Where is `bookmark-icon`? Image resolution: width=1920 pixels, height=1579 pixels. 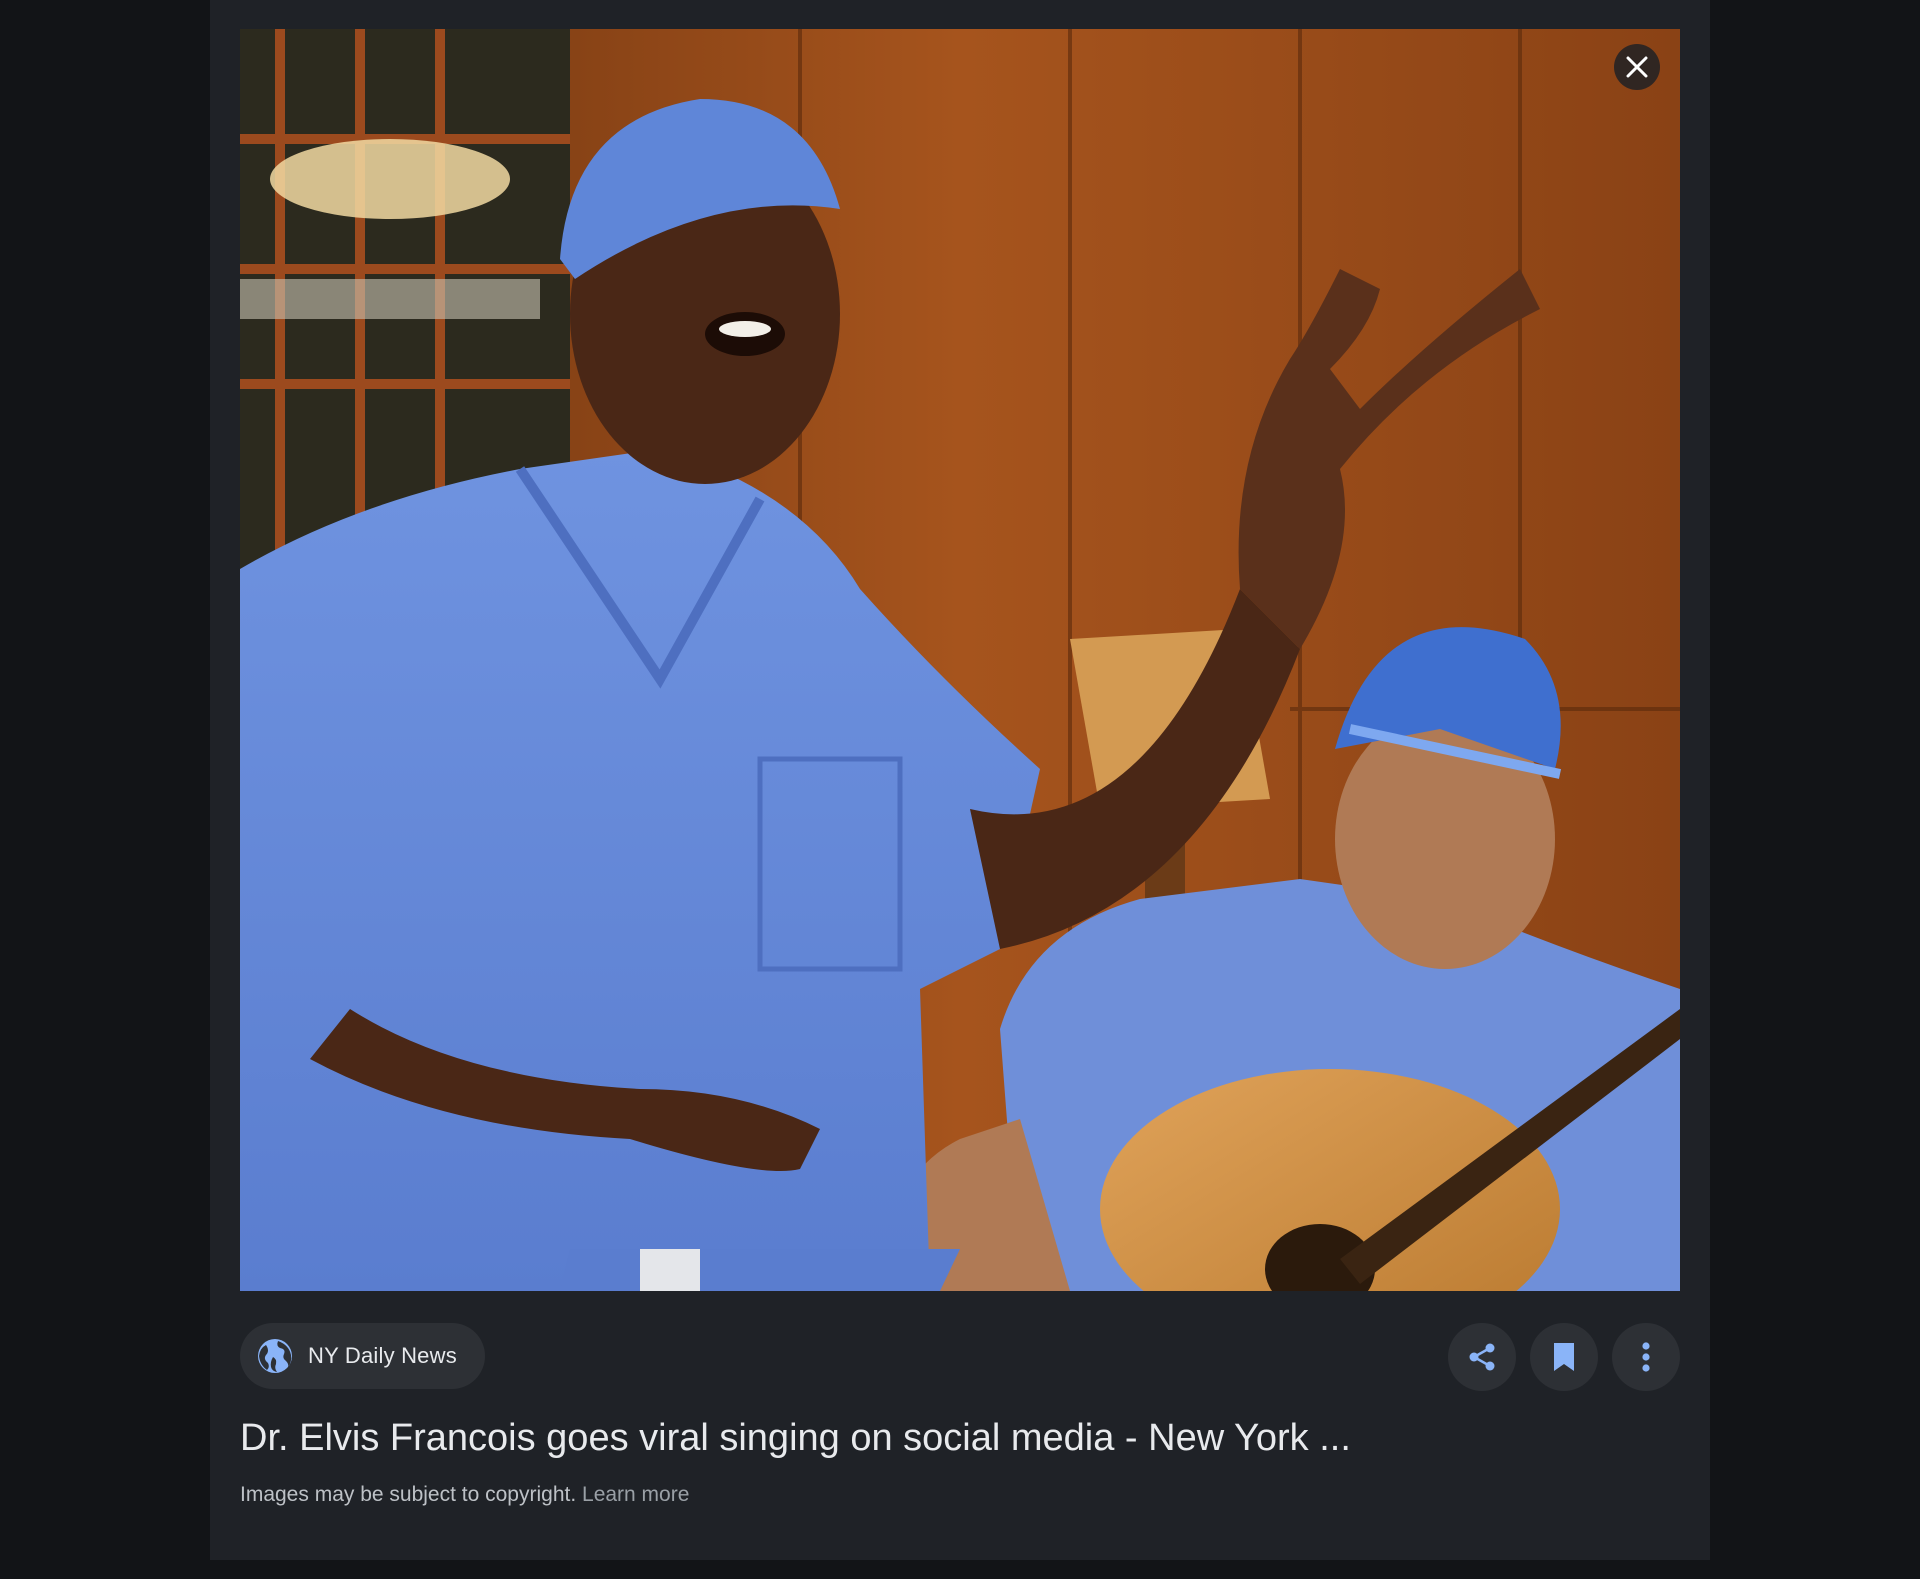 bookmark-icon is located at coordinates (1564, 1357).